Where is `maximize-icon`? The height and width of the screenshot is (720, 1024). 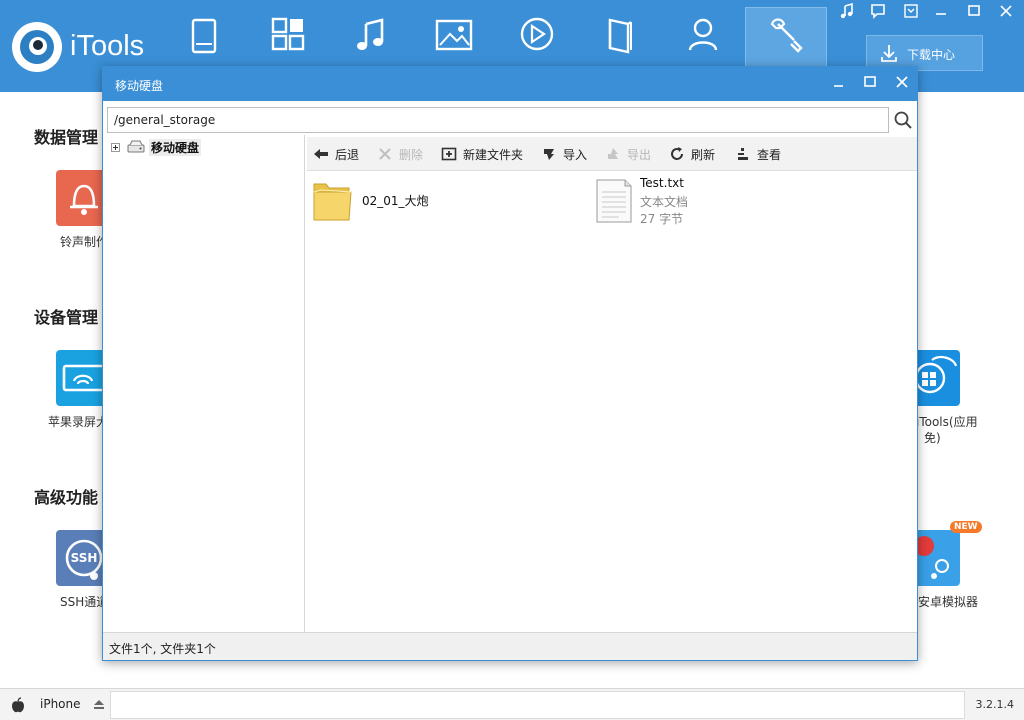
maximize-icon is located at coordinates (974, 11).